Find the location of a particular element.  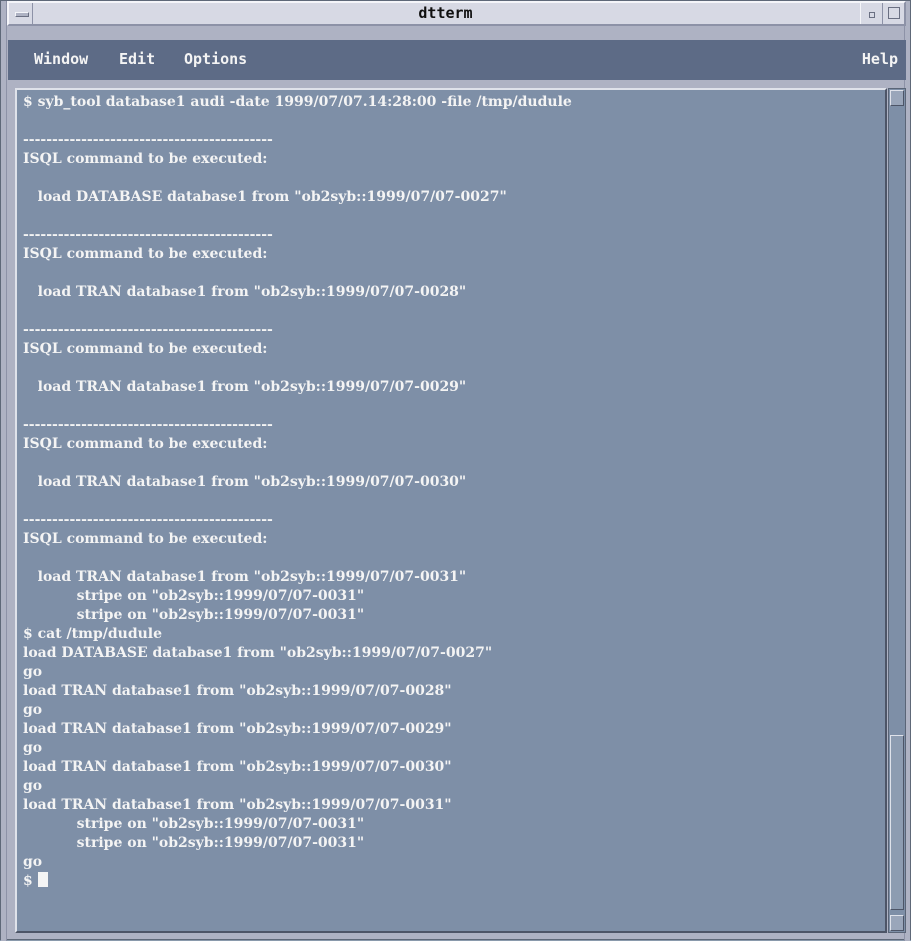

maximize-button is located at coordinates (893, 13).